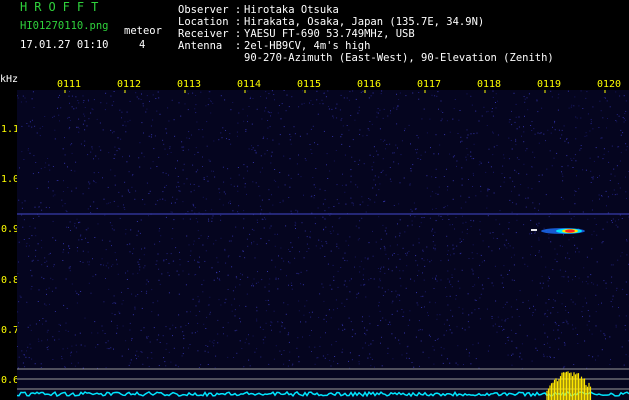 The image size is (629, 400). Describe the element at coordinates (63, 7) in the screenshot. I see `app-logo: HROFFT` at that location.